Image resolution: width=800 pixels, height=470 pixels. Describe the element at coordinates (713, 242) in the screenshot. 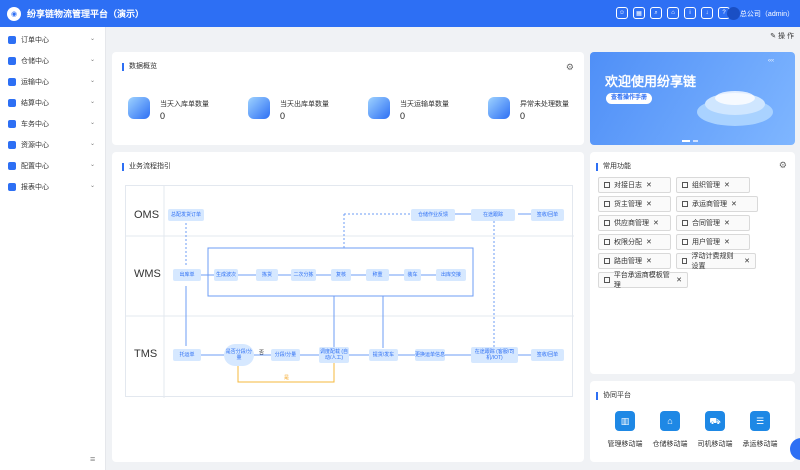

I see `shortcut-tag: 用户管理 ✕` at that location.